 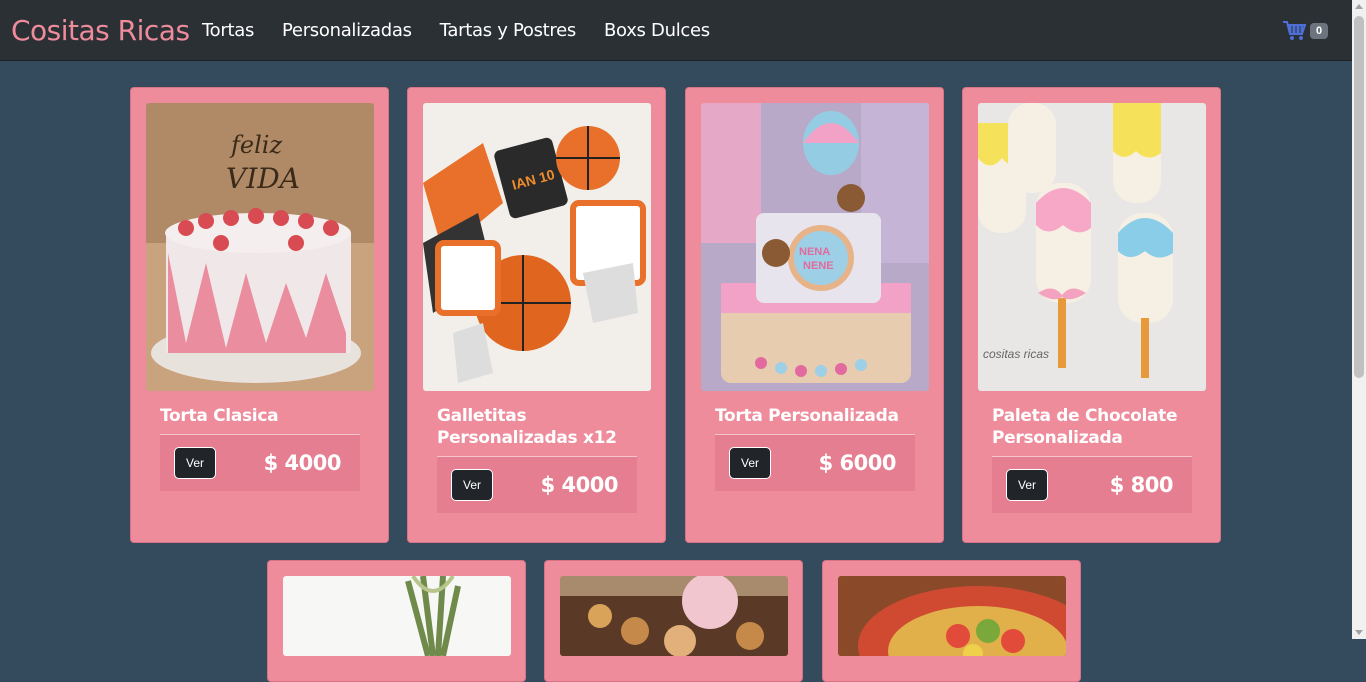 What do you see at coordinates (1359, 632) in the screenshot?
I see `scroll-down-arrow-icon` at bounding box center [1359, 632].